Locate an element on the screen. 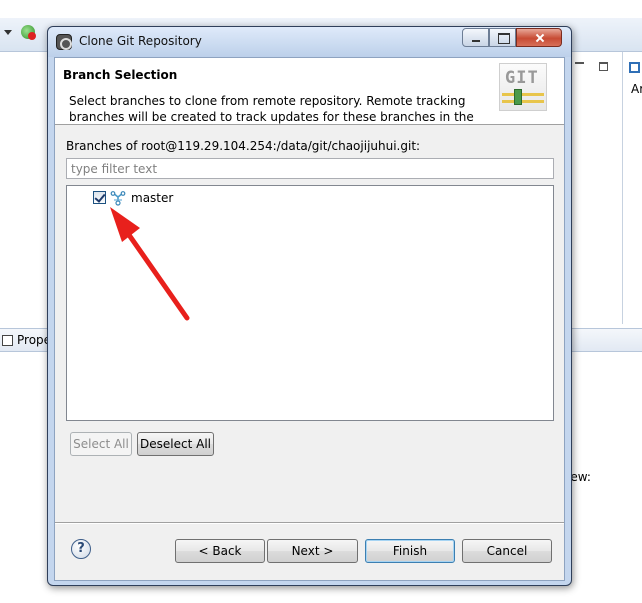 The image size is (642, 603). dropdown-arrow-icon is located at coordinates (8, 32).